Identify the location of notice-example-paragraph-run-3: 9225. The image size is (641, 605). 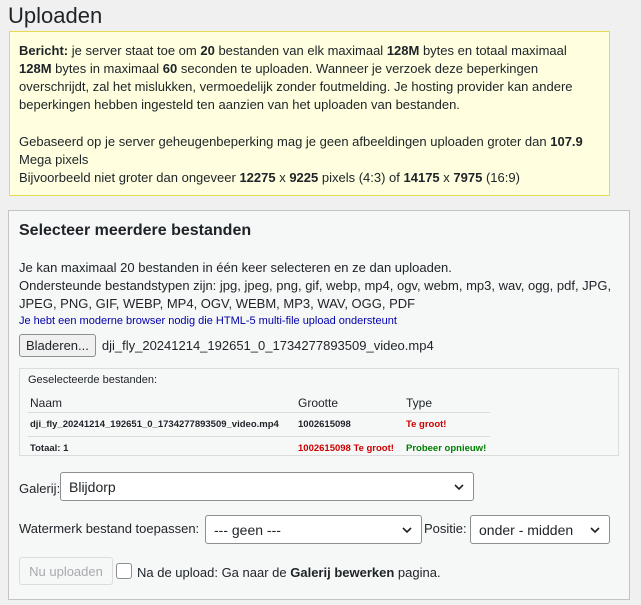
(304, 177).